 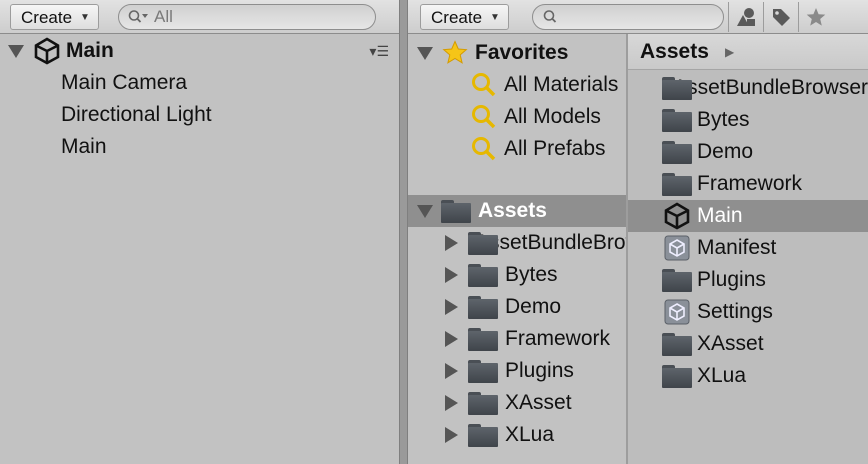 What do you see at coordinates (455, 52) in the screenshot?
I see `favorites-star-icon` at bounding box center [455, 52].